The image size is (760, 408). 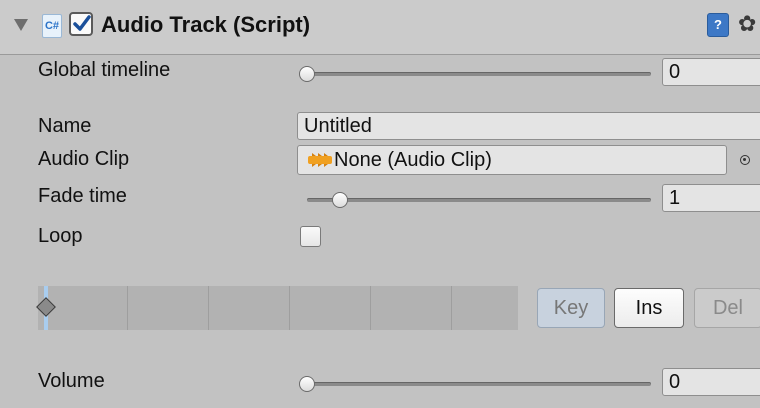 What do you see at coordinates (649, 308) in the screenshot?
I see `insert-keyframe-button: Ins` at bounding box center [649, 308].